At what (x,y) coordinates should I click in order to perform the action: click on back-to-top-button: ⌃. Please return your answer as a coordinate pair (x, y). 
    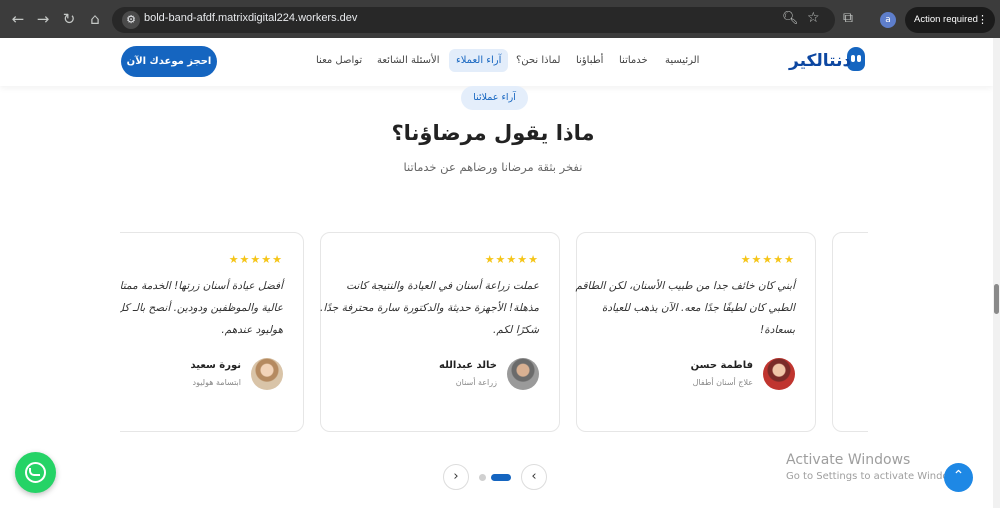
    Looking at the image, I should click on (958, 477).